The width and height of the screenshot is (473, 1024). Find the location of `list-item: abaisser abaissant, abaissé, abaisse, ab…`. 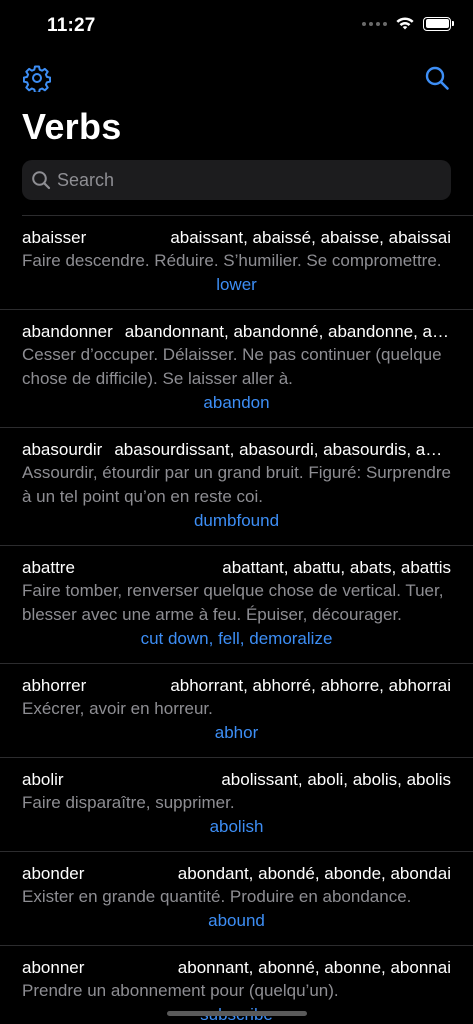

list-item: abaisser abaissant, abaissé, abaisse, ab… is located at coordinates (236, 263).